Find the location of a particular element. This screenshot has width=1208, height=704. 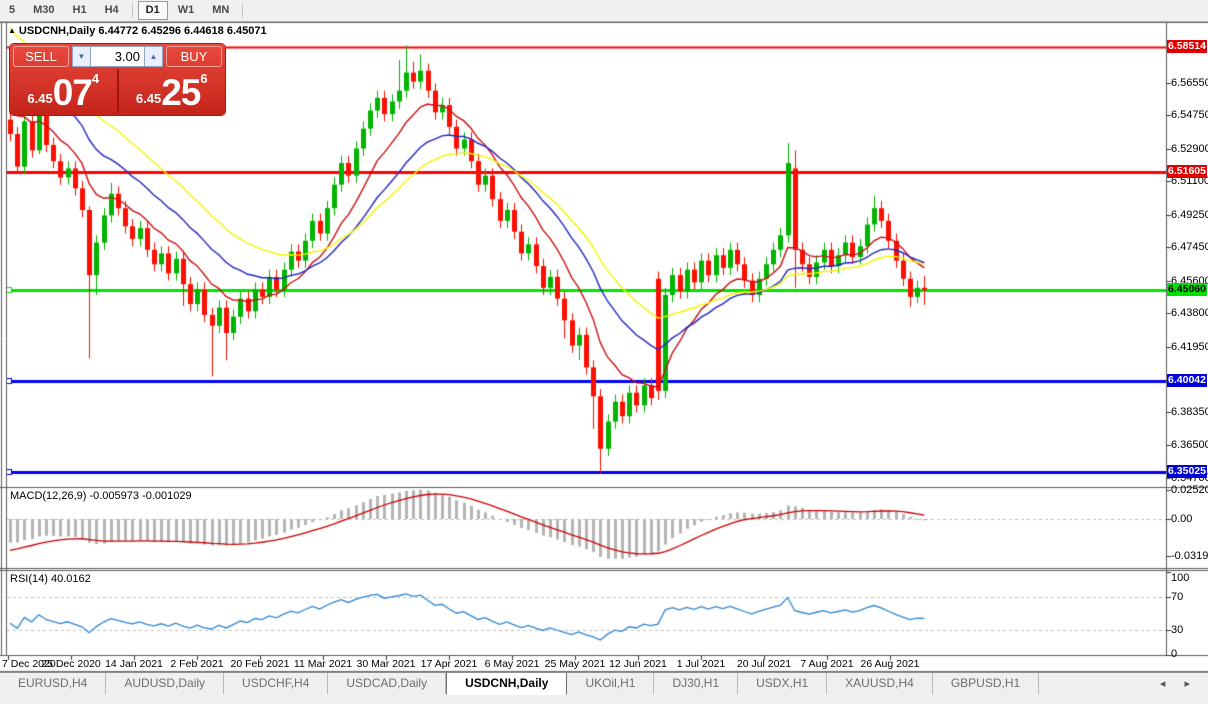

date-axis-label: 20 Jul 2021 is located at coordinates (764, 664).